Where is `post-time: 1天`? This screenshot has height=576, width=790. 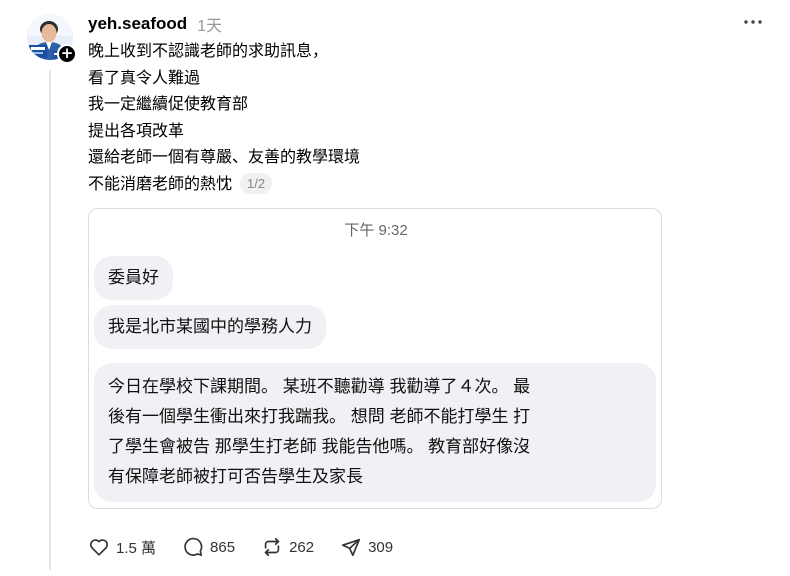
post-time: 1天 is located at coordinates (209, 24).